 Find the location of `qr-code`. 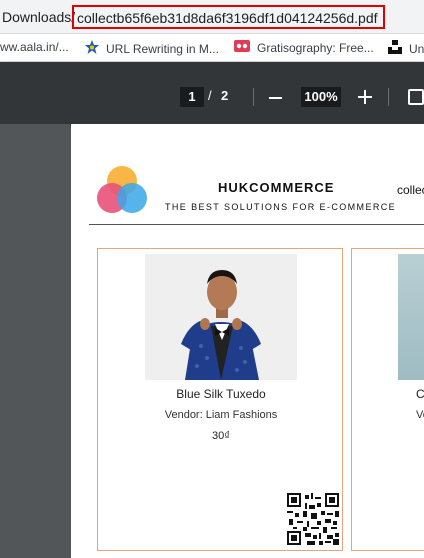

qr-code is located at coordinates (313, 519).